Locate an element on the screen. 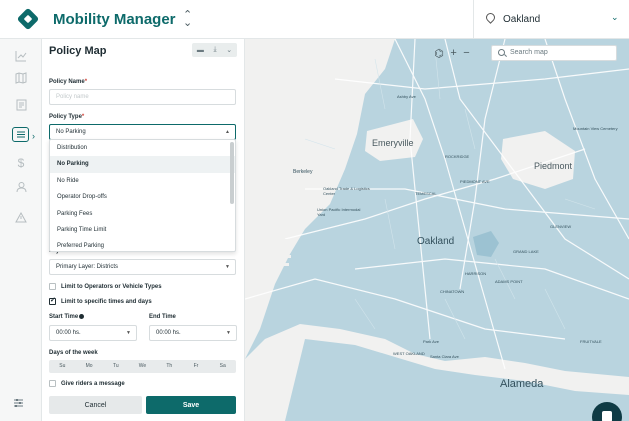  caret-down-icon: ▲ is located at coordinates (227, 132).